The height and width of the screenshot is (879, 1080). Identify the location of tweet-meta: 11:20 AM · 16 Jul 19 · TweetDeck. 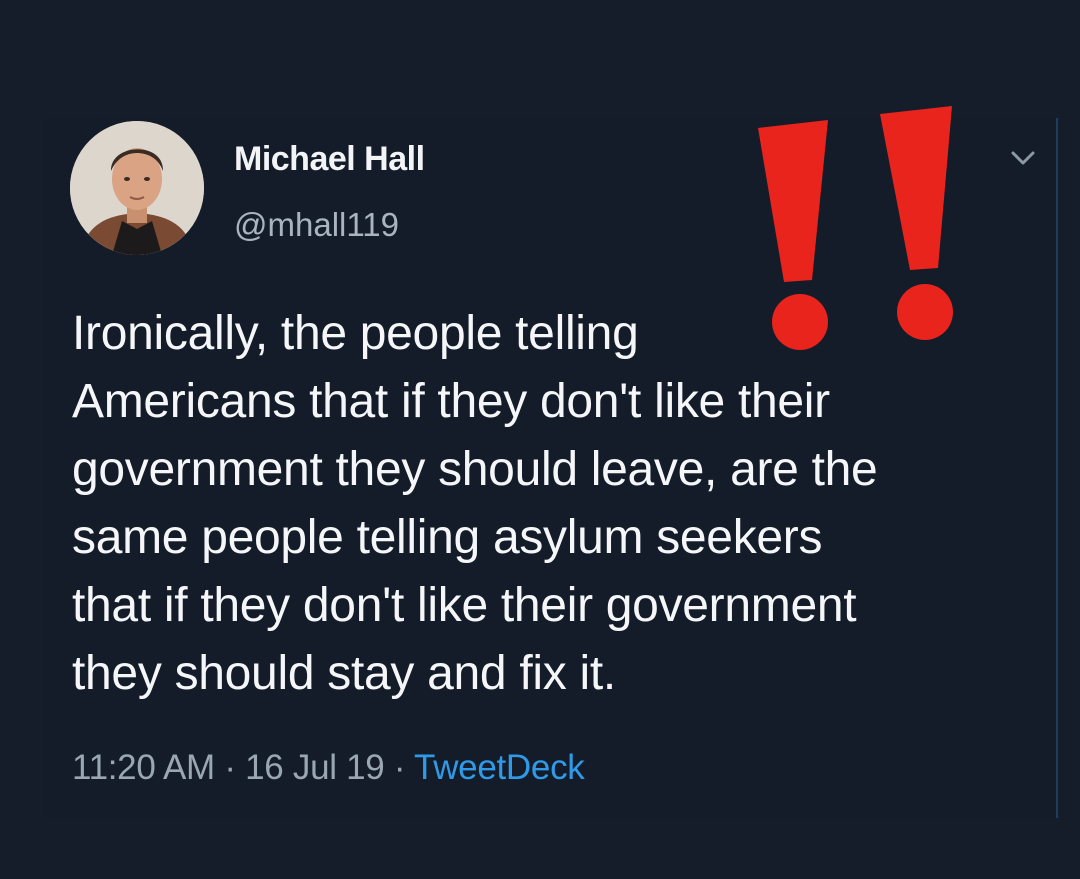
(328, 768).